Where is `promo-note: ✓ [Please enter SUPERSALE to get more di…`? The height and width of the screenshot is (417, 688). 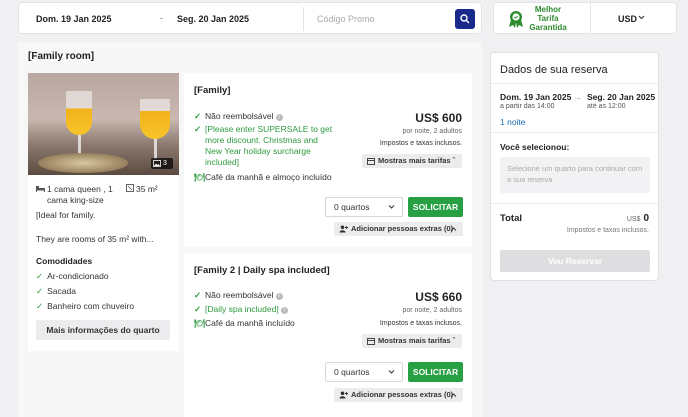
promo-note: ✓ [Please enter SUPERSALE to get more di… is located at coordinates (263, 145).